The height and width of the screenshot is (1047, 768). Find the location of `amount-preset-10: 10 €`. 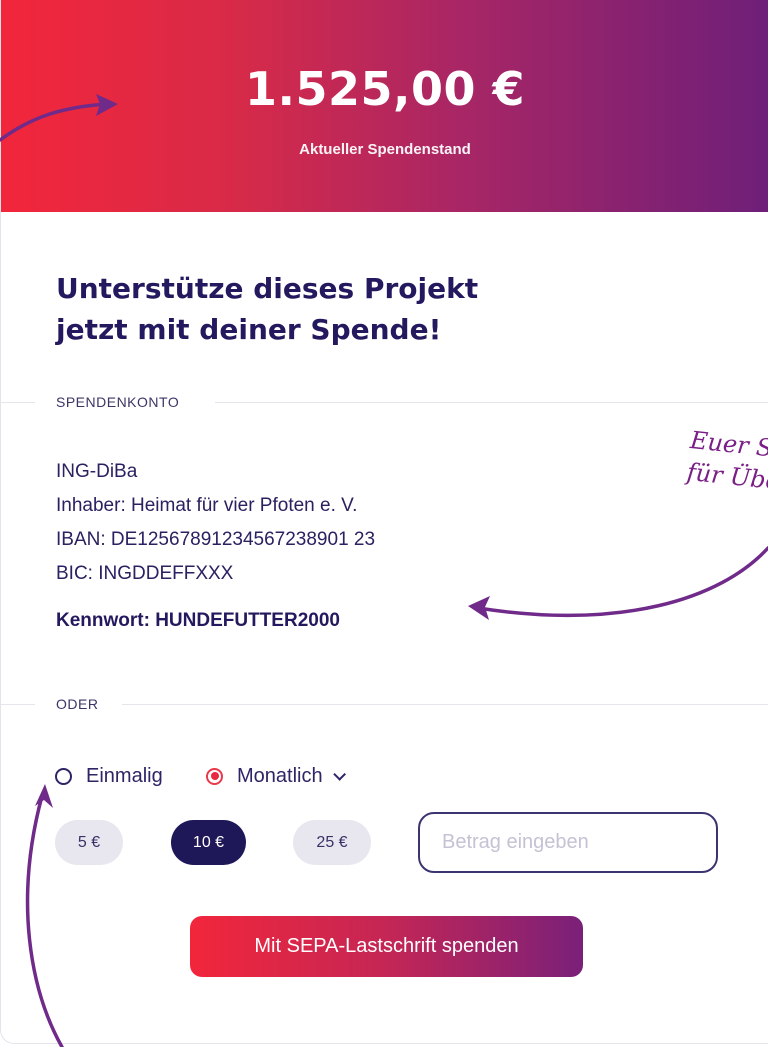

amount-preset-10: 10 € is located at coordinates (208, 842).